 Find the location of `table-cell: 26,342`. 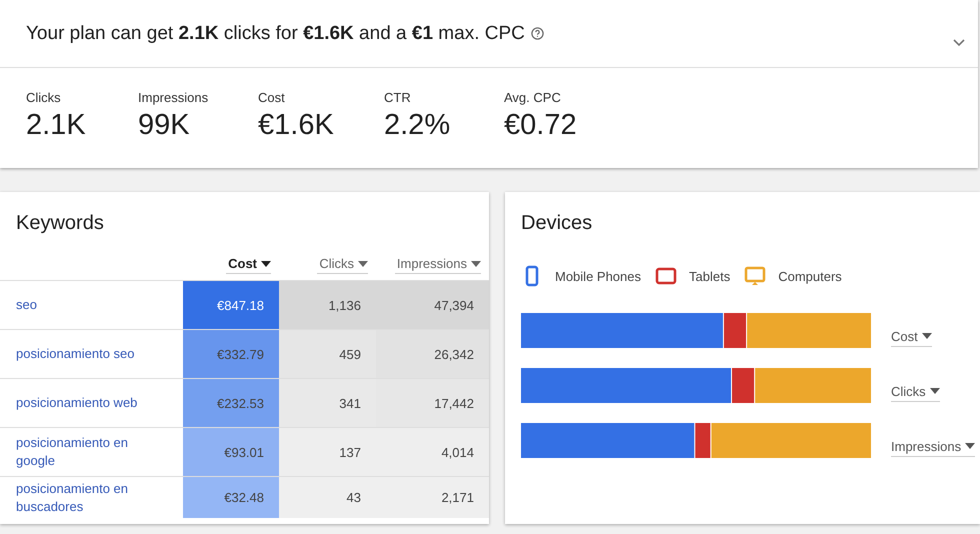

table-cell: 26,342 is located at coordinates (432, 354).